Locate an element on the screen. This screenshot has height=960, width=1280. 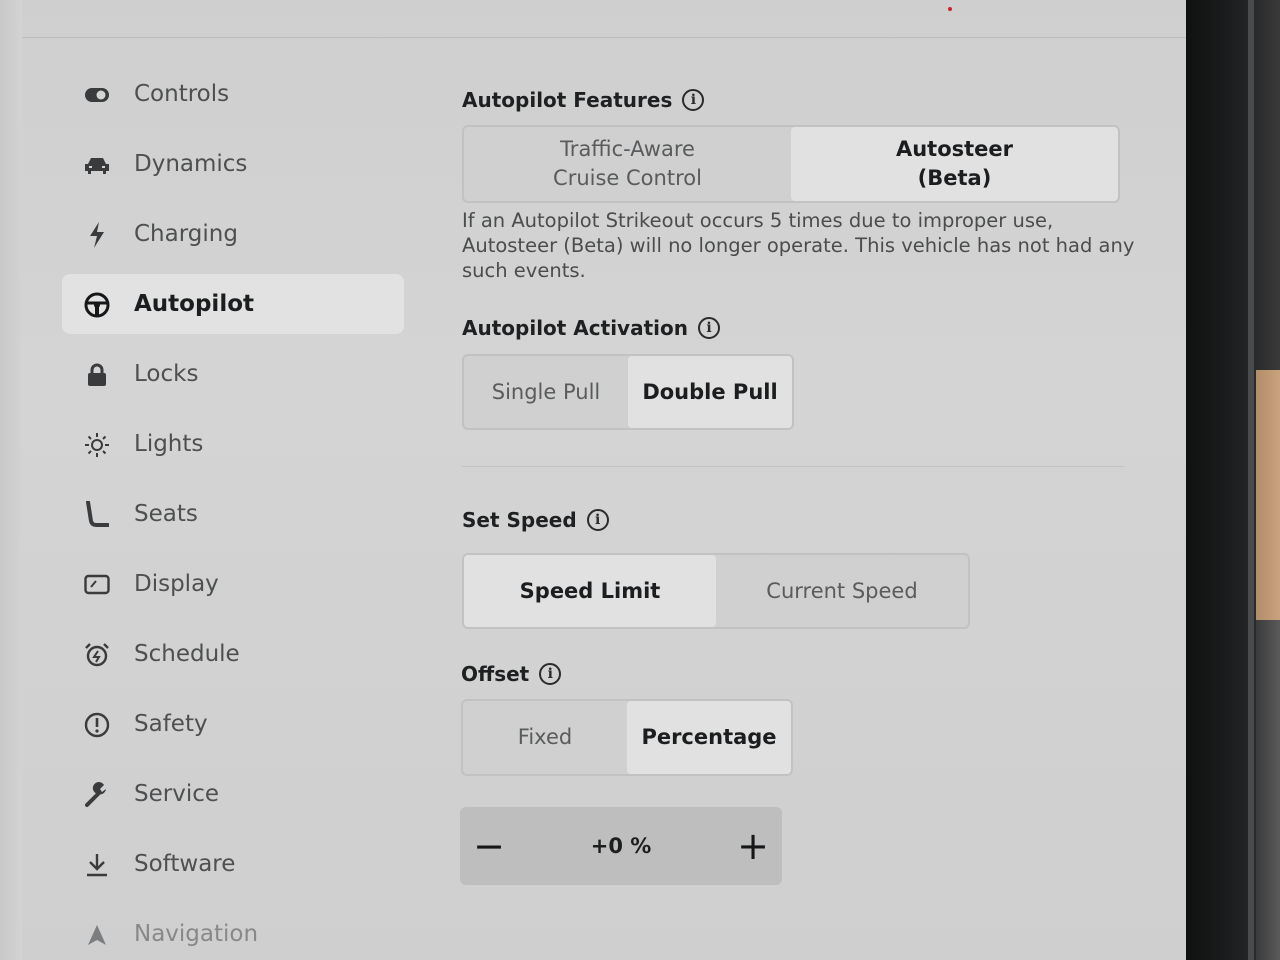
sidebar-item-display: Display is located at coordinates (233, 584).